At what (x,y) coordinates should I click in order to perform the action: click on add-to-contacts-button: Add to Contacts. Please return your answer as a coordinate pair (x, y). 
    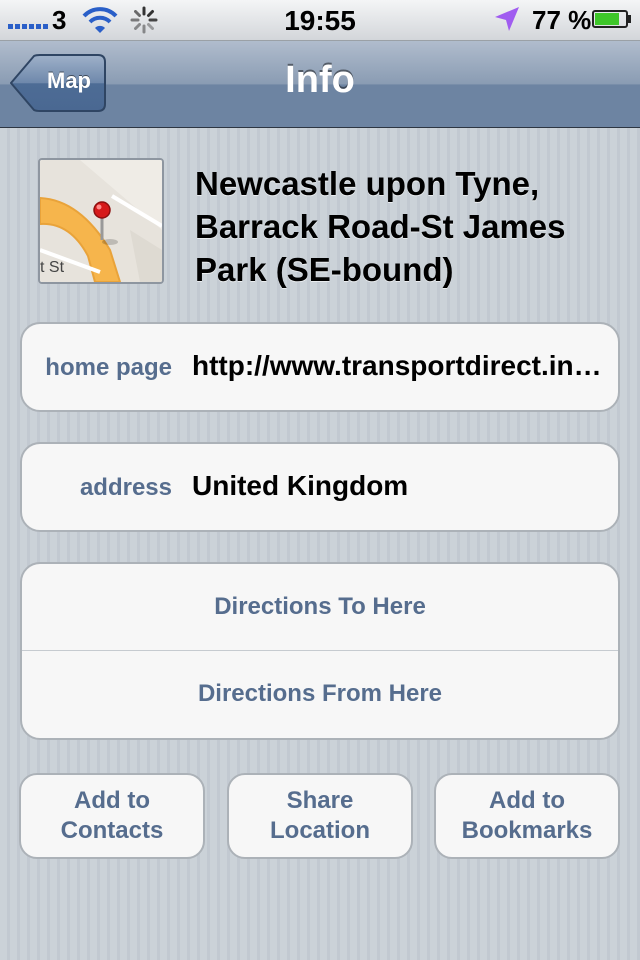
    Looking at the image, I should click on (112, 816).